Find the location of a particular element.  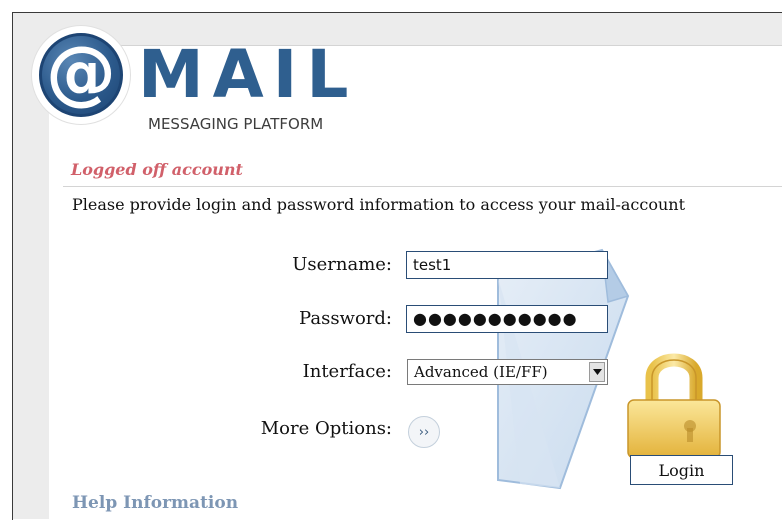

username-input: test1 is located at coordinates (507, 265).